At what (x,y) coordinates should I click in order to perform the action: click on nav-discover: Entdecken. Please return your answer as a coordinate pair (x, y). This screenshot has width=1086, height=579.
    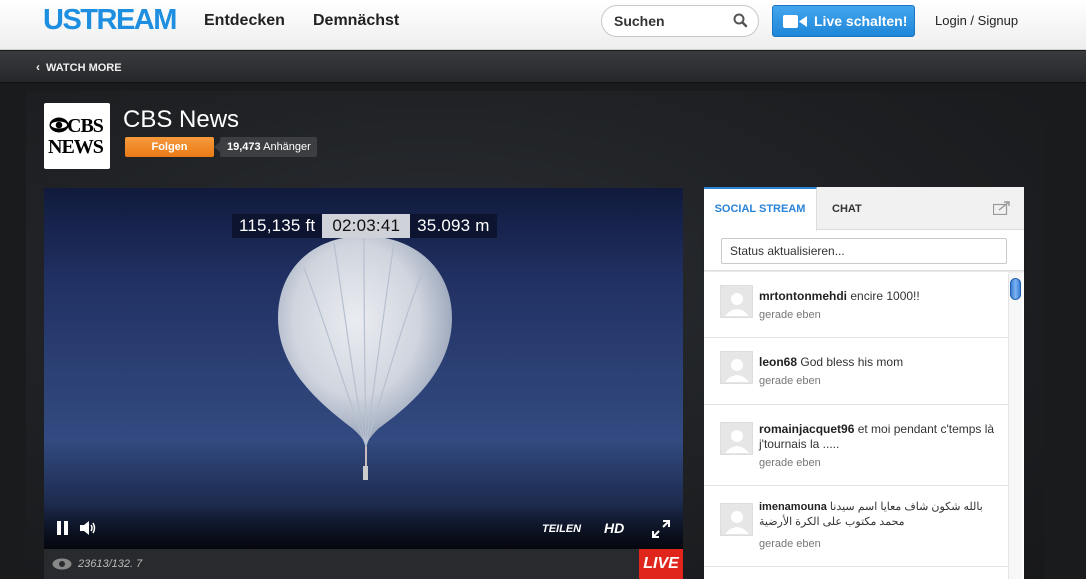
    Looking at the image, I should click on (244, 21).